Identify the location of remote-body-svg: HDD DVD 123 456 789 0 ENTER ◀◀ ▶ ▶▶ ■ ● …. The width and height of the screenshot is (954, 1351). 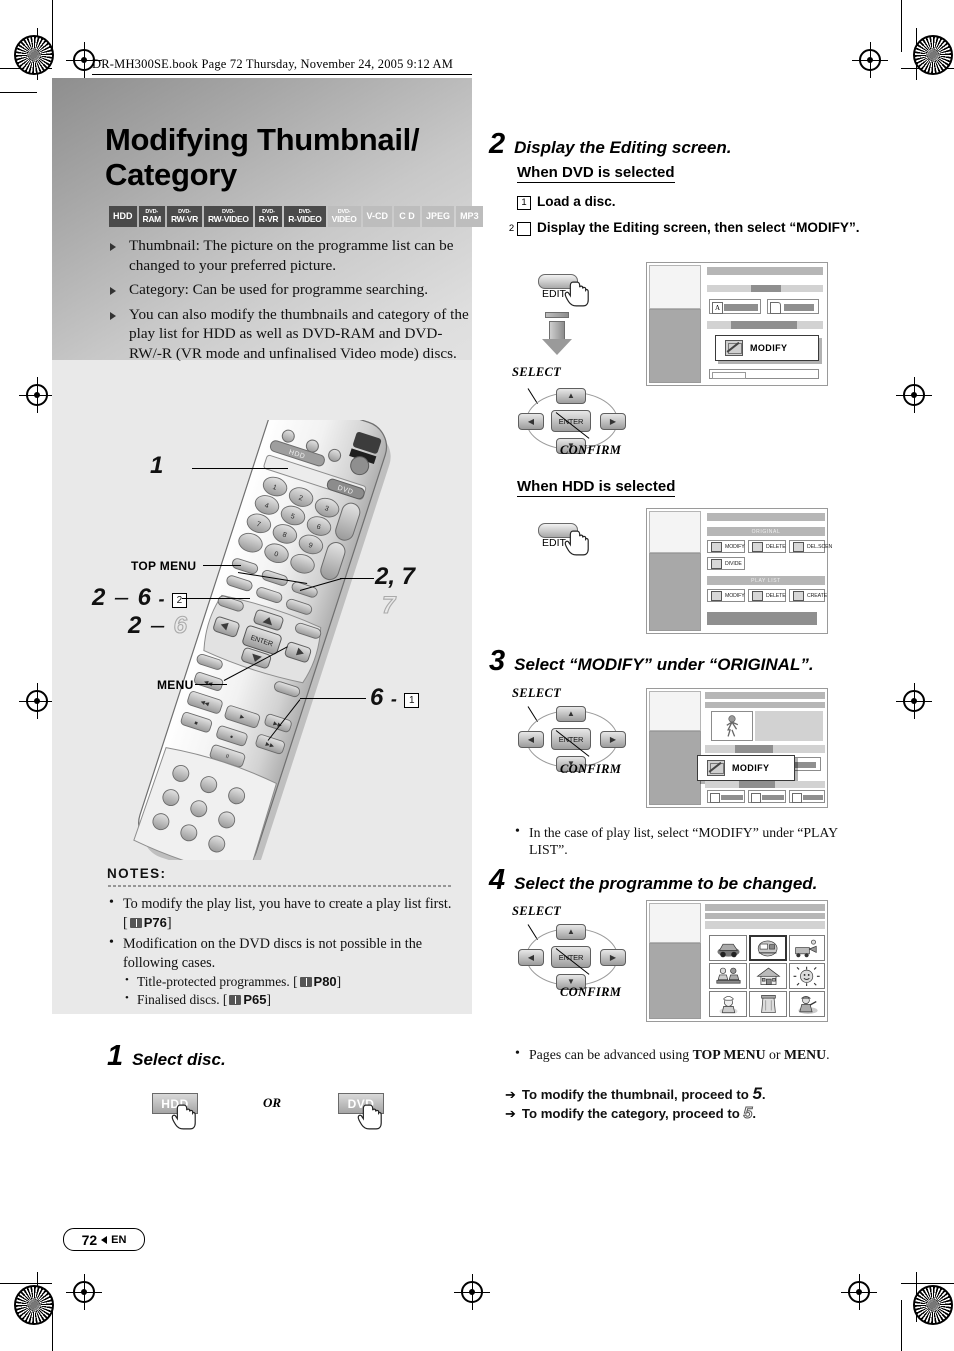
(262, 639).